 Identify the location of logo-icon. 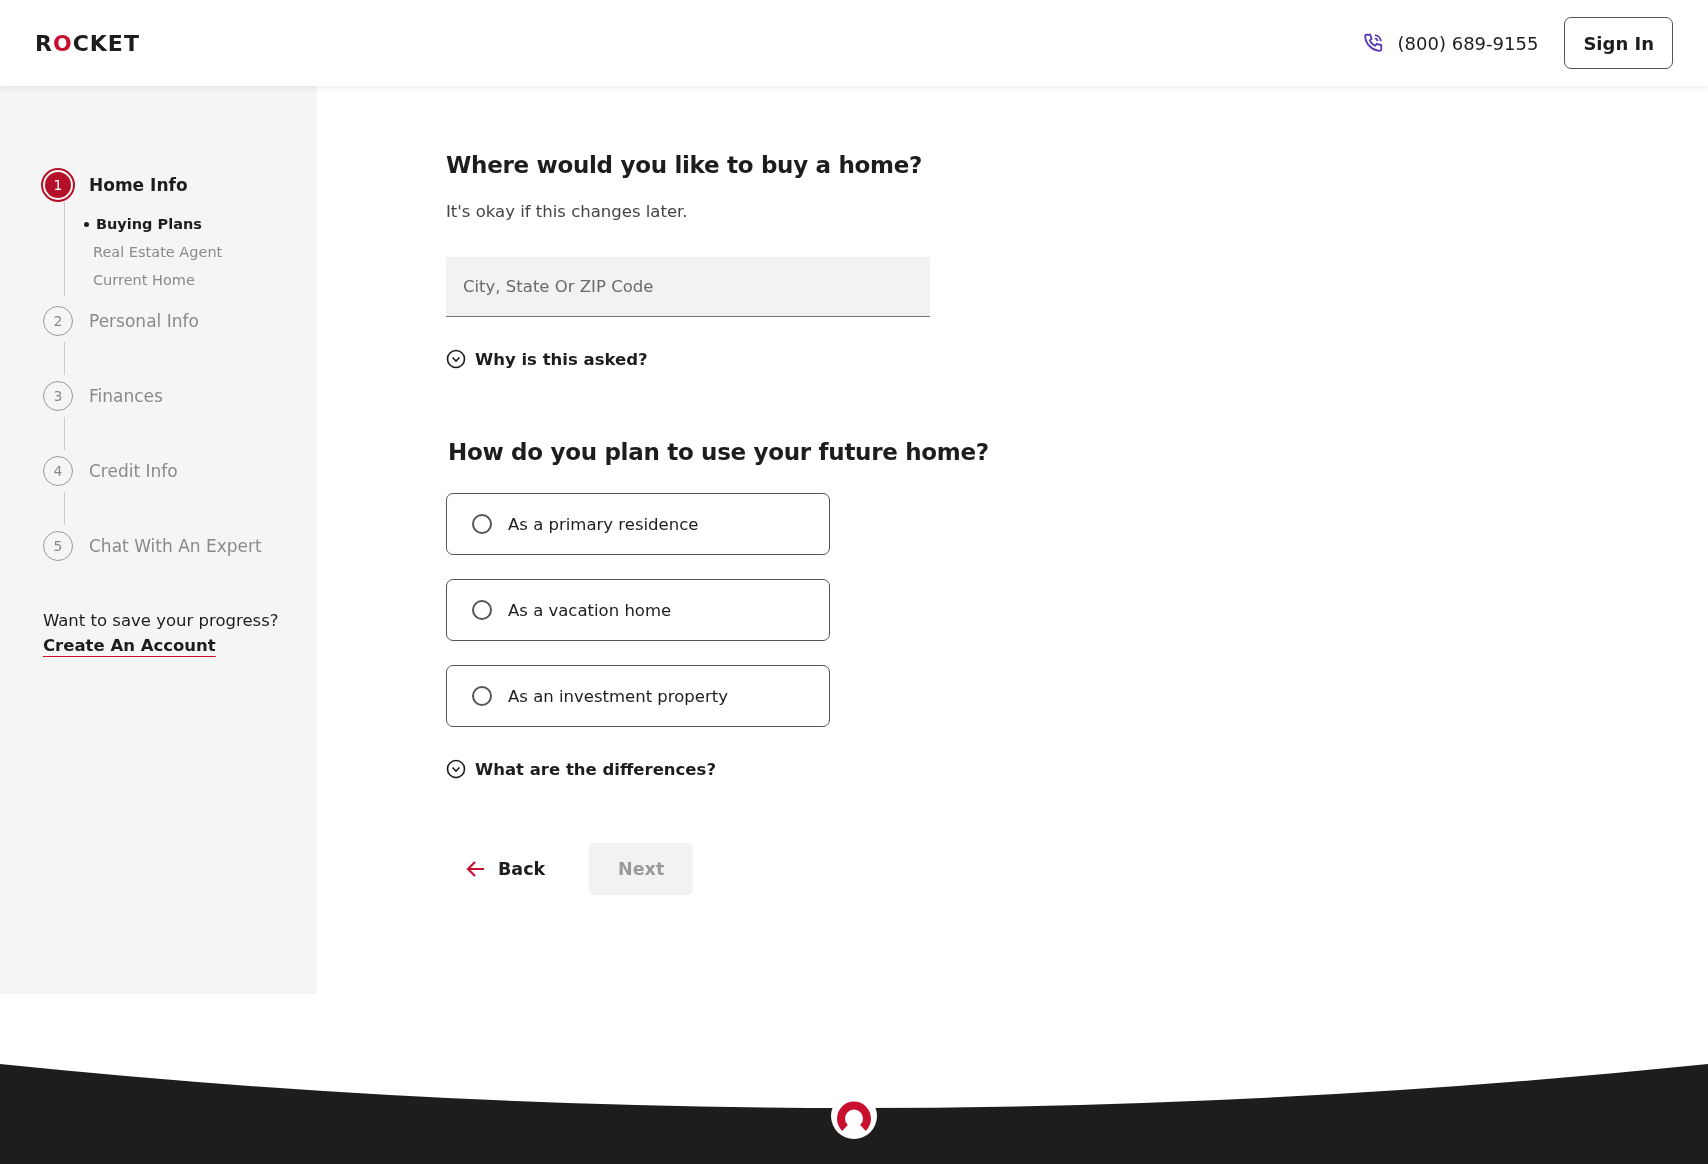
(854, 1116).